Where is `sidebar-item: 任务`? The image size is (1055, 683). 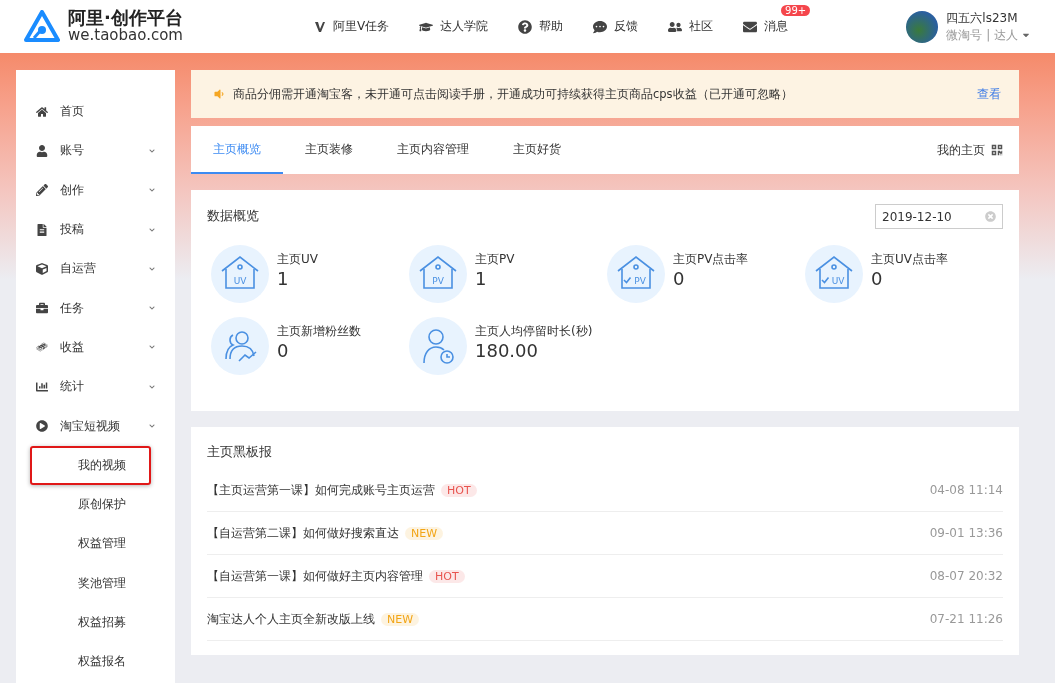 sidebar-item: 任务 is located at coordinates (95, 308).